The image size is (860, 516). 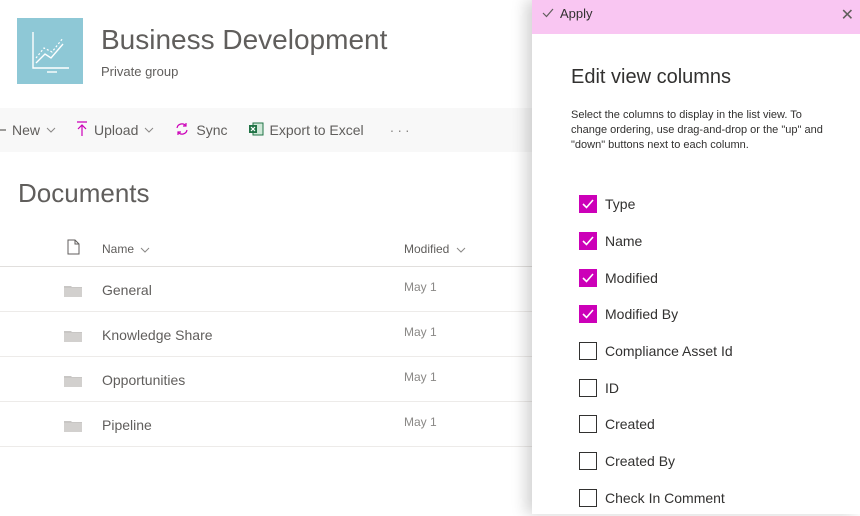 I want to click on column-option: Compliance Asset Id, so click(x=656, y=351).